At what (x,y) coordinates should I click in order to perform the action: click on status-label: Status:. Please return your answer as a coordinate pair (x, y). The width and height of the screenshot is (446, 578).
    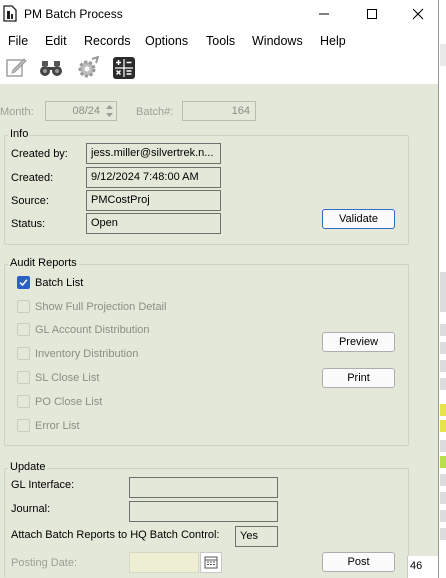
    Looking at the image, I should click on (28, 224).